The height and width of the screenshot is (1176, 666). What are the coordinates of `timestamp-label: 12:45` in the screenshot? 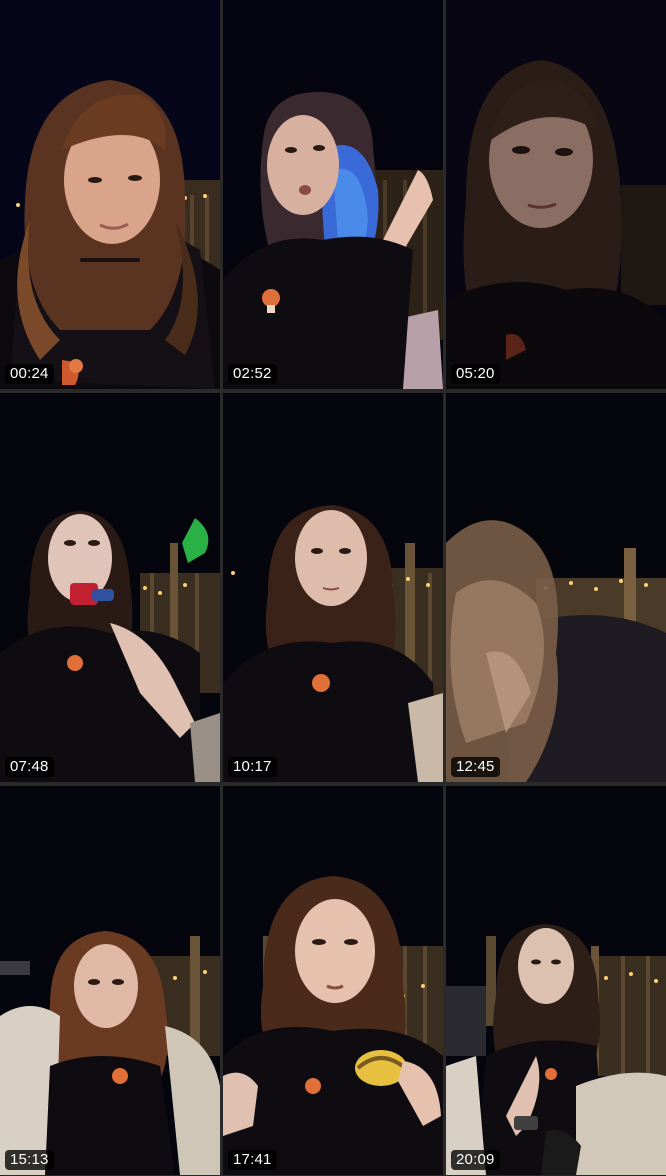 It's located at (475, 767).